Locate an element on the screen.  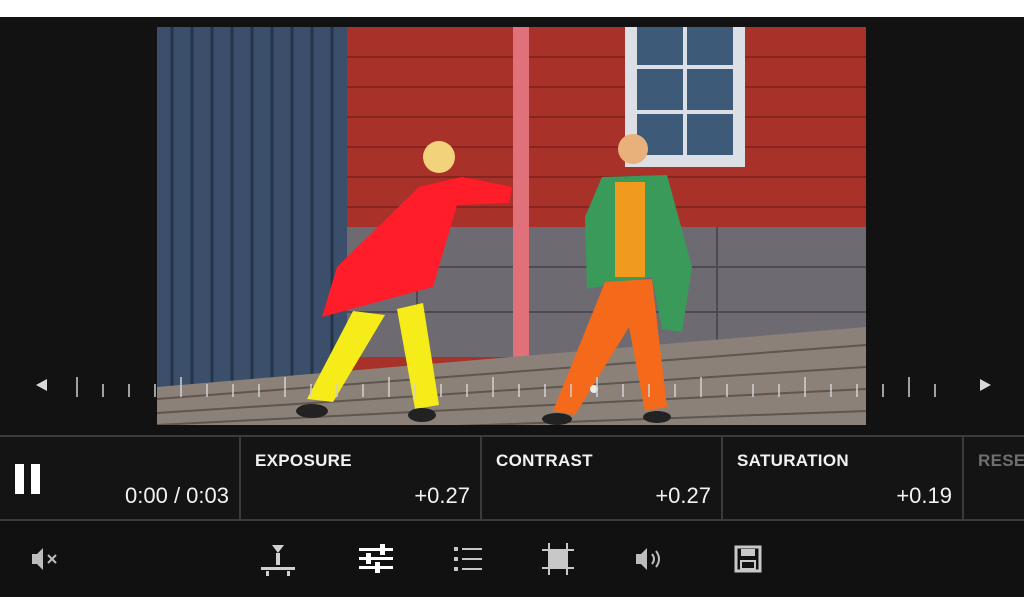
reset-label: RESE is located at coordinates (1001, 460).